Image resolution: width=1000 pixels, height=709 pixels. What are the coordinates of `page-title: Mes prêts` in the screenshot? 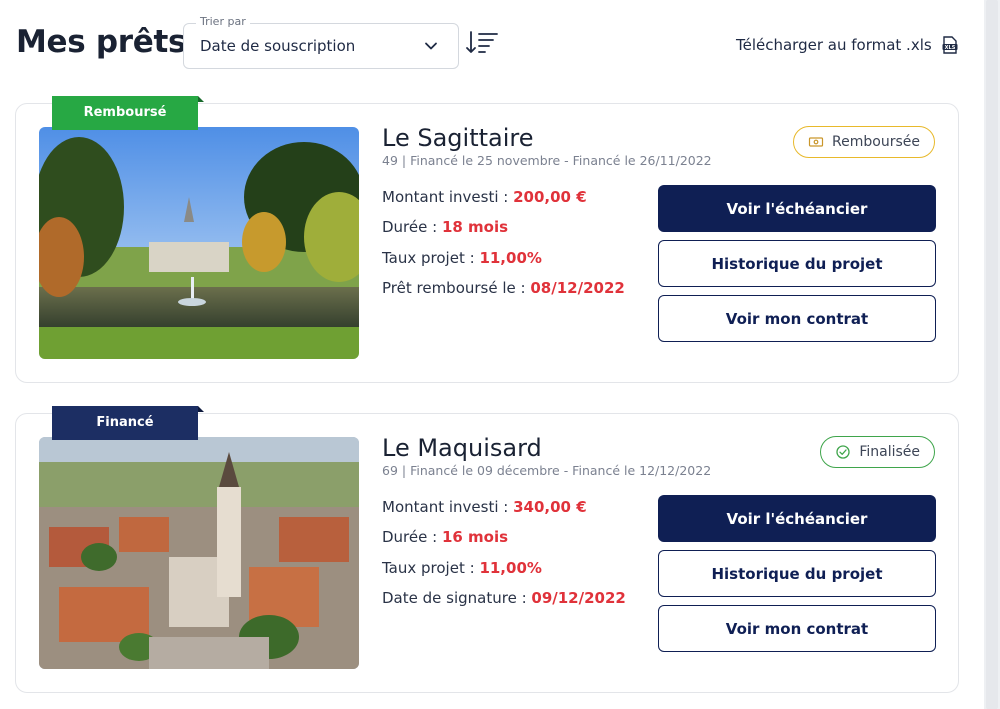 It's located at (101, 42).